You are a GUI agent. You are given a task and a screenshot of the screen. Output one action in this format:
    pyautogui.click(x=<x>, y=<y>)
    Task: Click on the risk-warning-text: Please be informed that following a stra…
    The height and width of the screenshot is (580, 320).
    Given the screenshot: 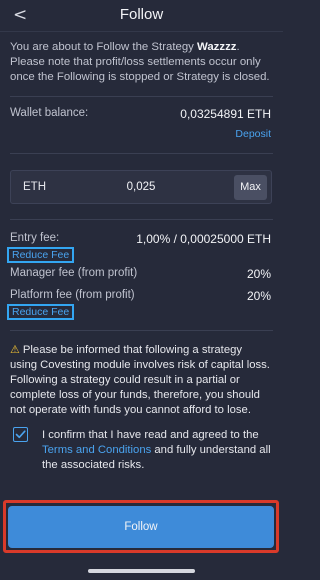 What is the action you would take?
    pyautogui.click(x=140, y=380)
    